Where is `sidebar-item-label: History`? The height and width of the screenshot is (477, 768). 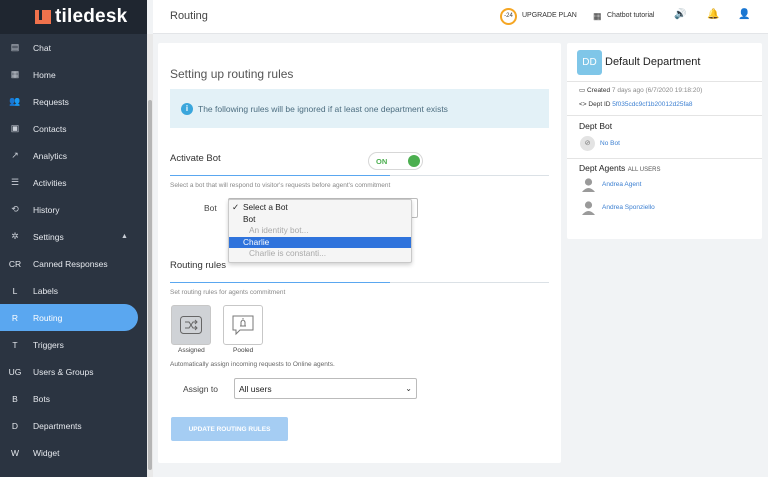 sidebar-item-label: History is located at coordinates (46, 209).